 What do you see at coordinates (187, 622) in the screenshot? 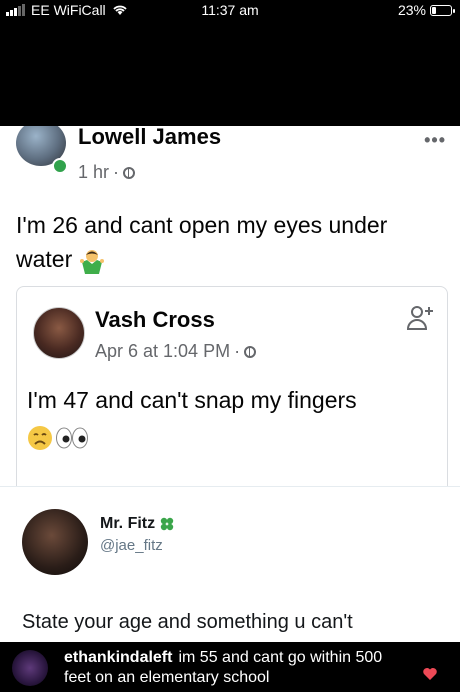
I see `tweet-text: State your age and something u can't` at bounding box center [187, 622].